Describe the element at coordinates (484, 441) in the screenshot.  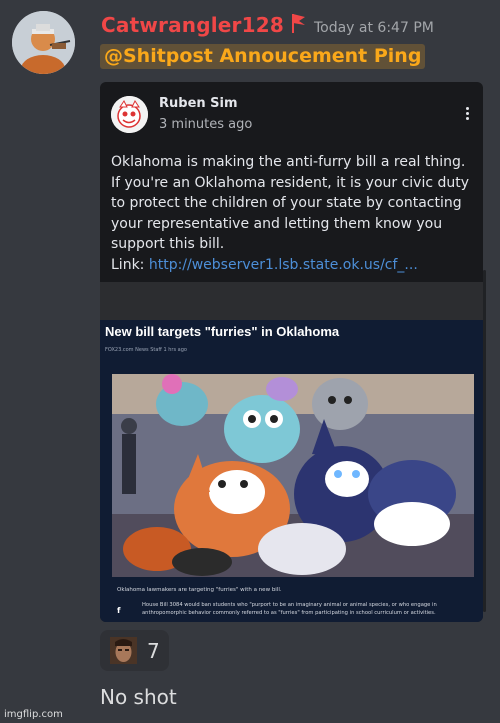
I see `embed-scrollbar` at that location.